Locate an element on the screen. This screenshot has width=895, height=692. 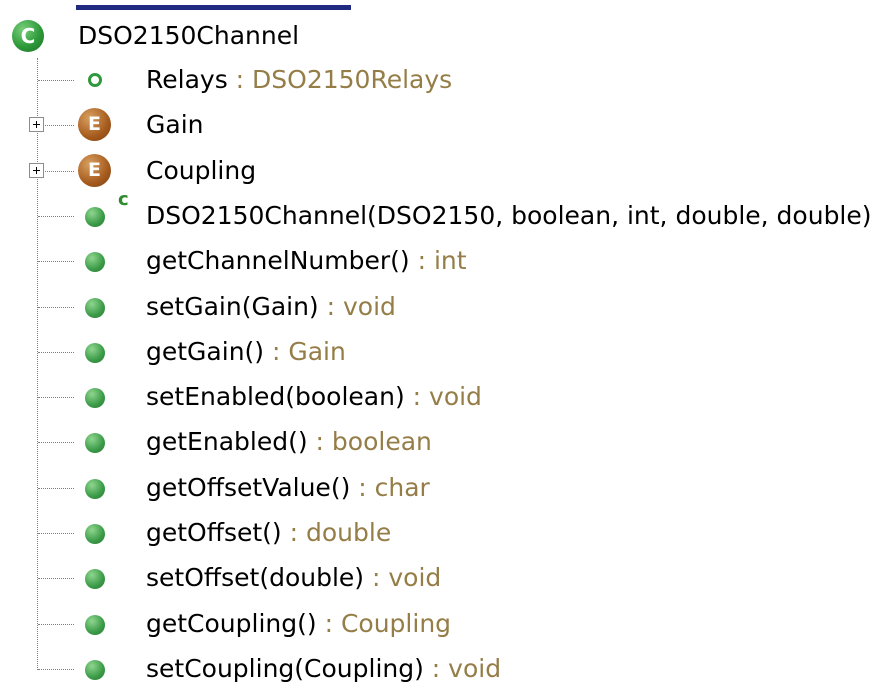
member-label: Coupling is located at coordinates (201, 171).